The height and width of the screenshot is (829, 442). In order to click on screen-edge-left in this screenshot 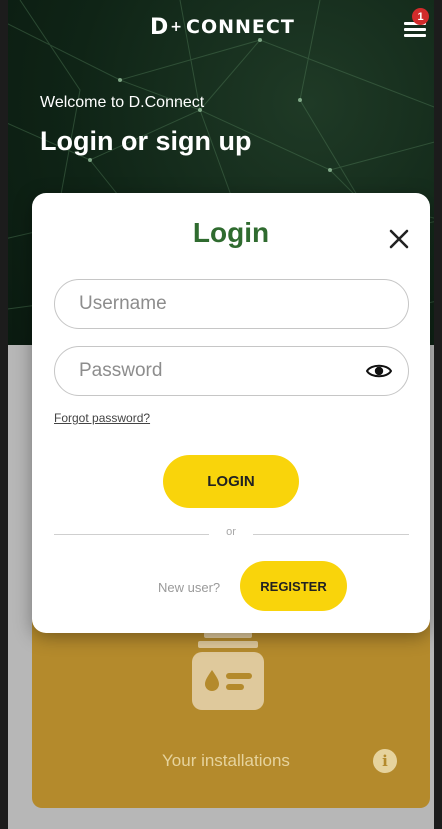, I will do `click(4, 414)`.